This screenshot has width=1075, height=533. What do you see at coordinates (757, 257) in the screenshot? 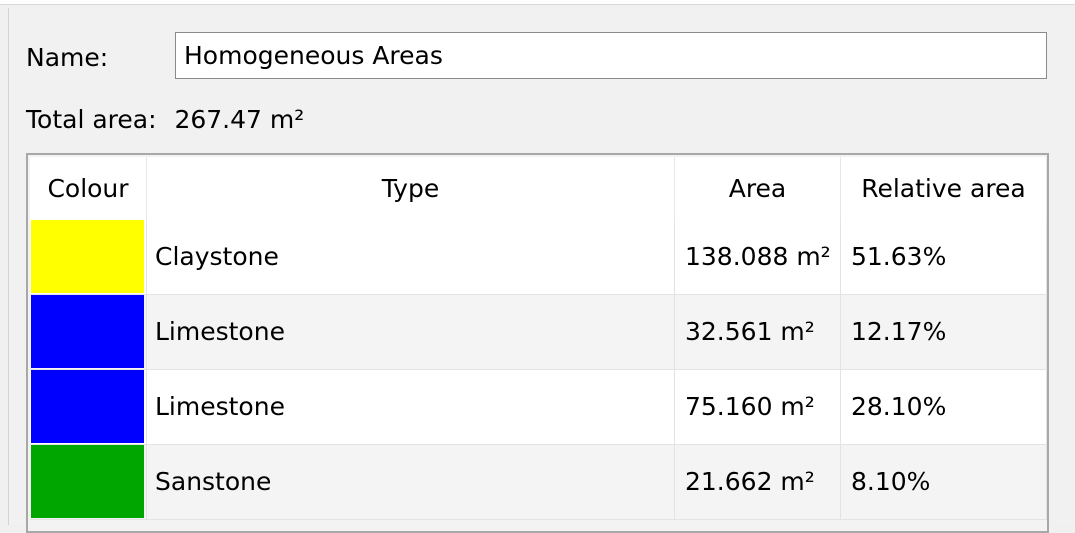
I see `area-cell: 138.088 m²` at bounding box center [757, 257].